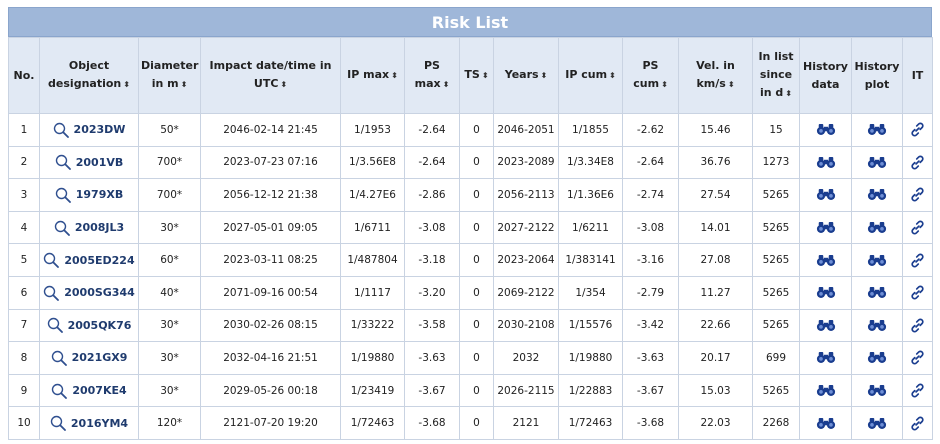 This screenshot has height=444, width=940. Describe the element at coordinates (89, 325) in the screenshot. I see `object-link: 2005QK76` at that location.